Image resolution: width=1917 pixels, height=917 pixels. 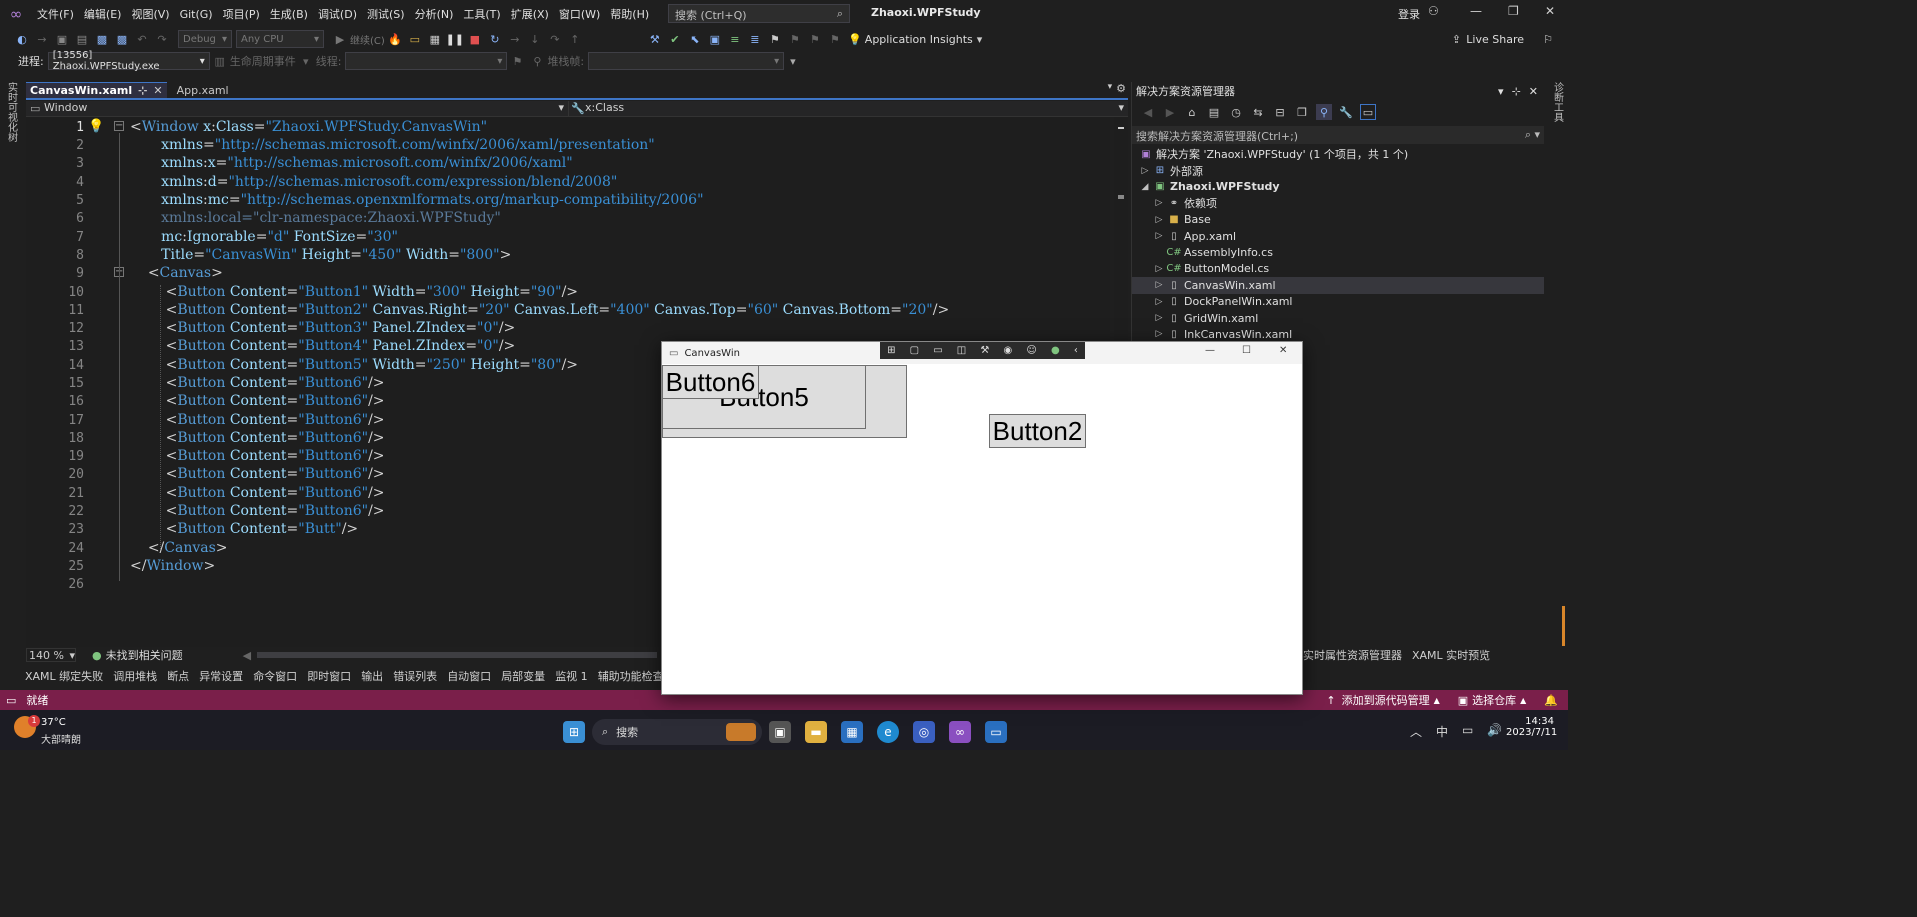 What do you see at coordinates (710, 382) in the screenshot?
I see `button6: Button6` at bounding box center [710, 382].